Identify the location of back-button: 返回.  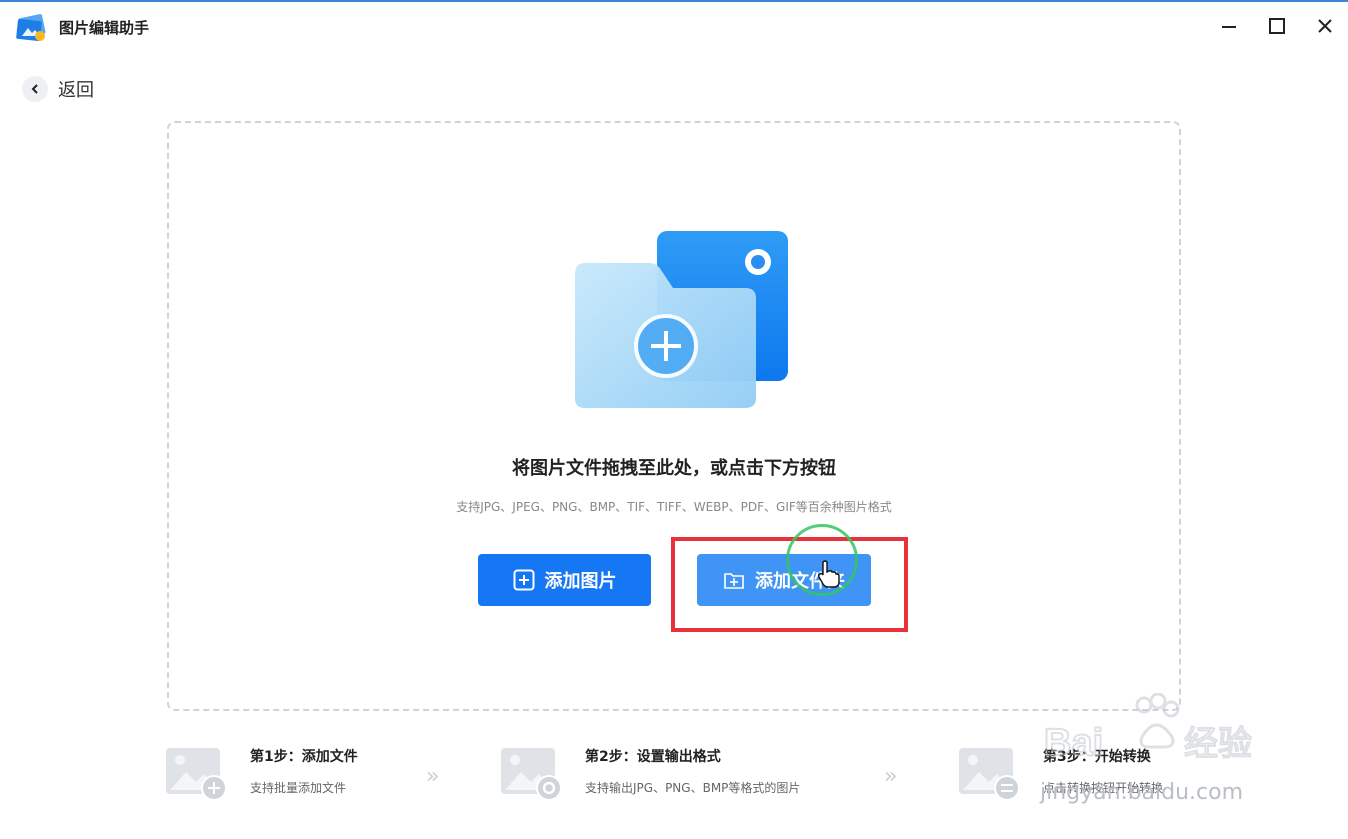
(58, 89).